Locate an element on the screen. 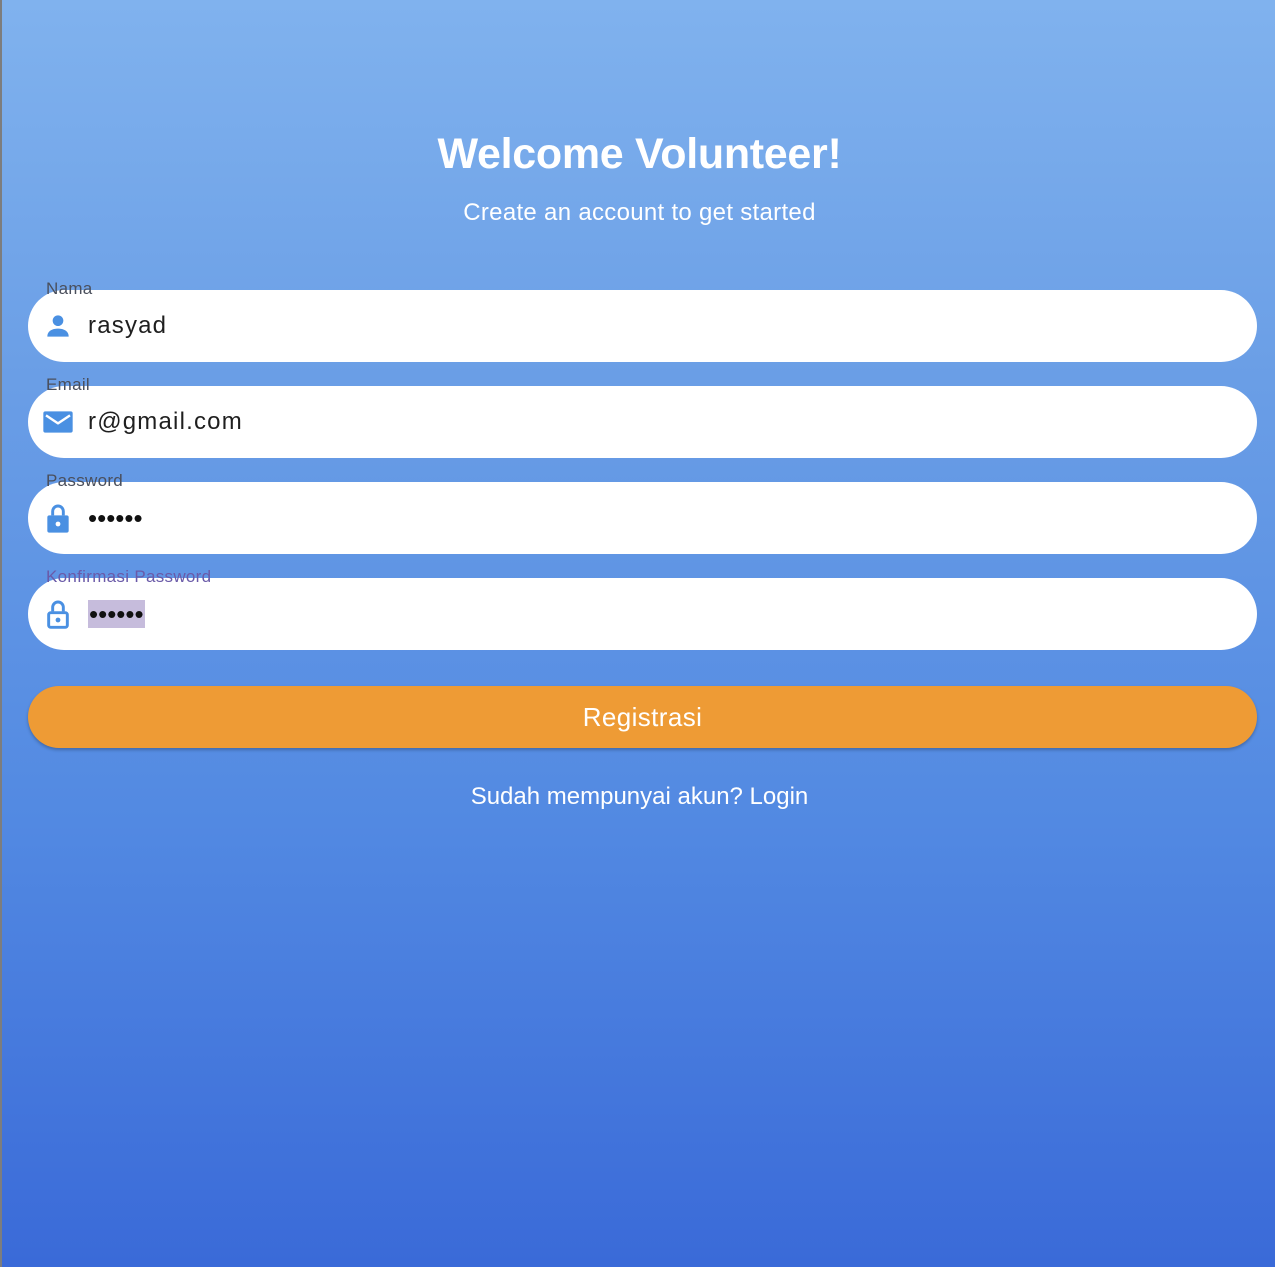 This screenshot has width=1275, height=1267. lock-outline-icon is located at coordinates (58, 614).